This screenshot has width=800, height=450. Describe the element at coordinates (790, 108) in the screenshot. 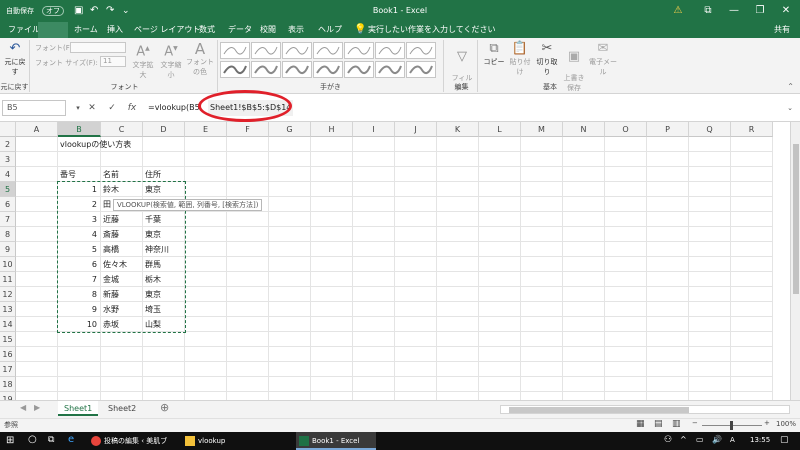

I see `expand-formula-bar-icon: ⌄` at that location.